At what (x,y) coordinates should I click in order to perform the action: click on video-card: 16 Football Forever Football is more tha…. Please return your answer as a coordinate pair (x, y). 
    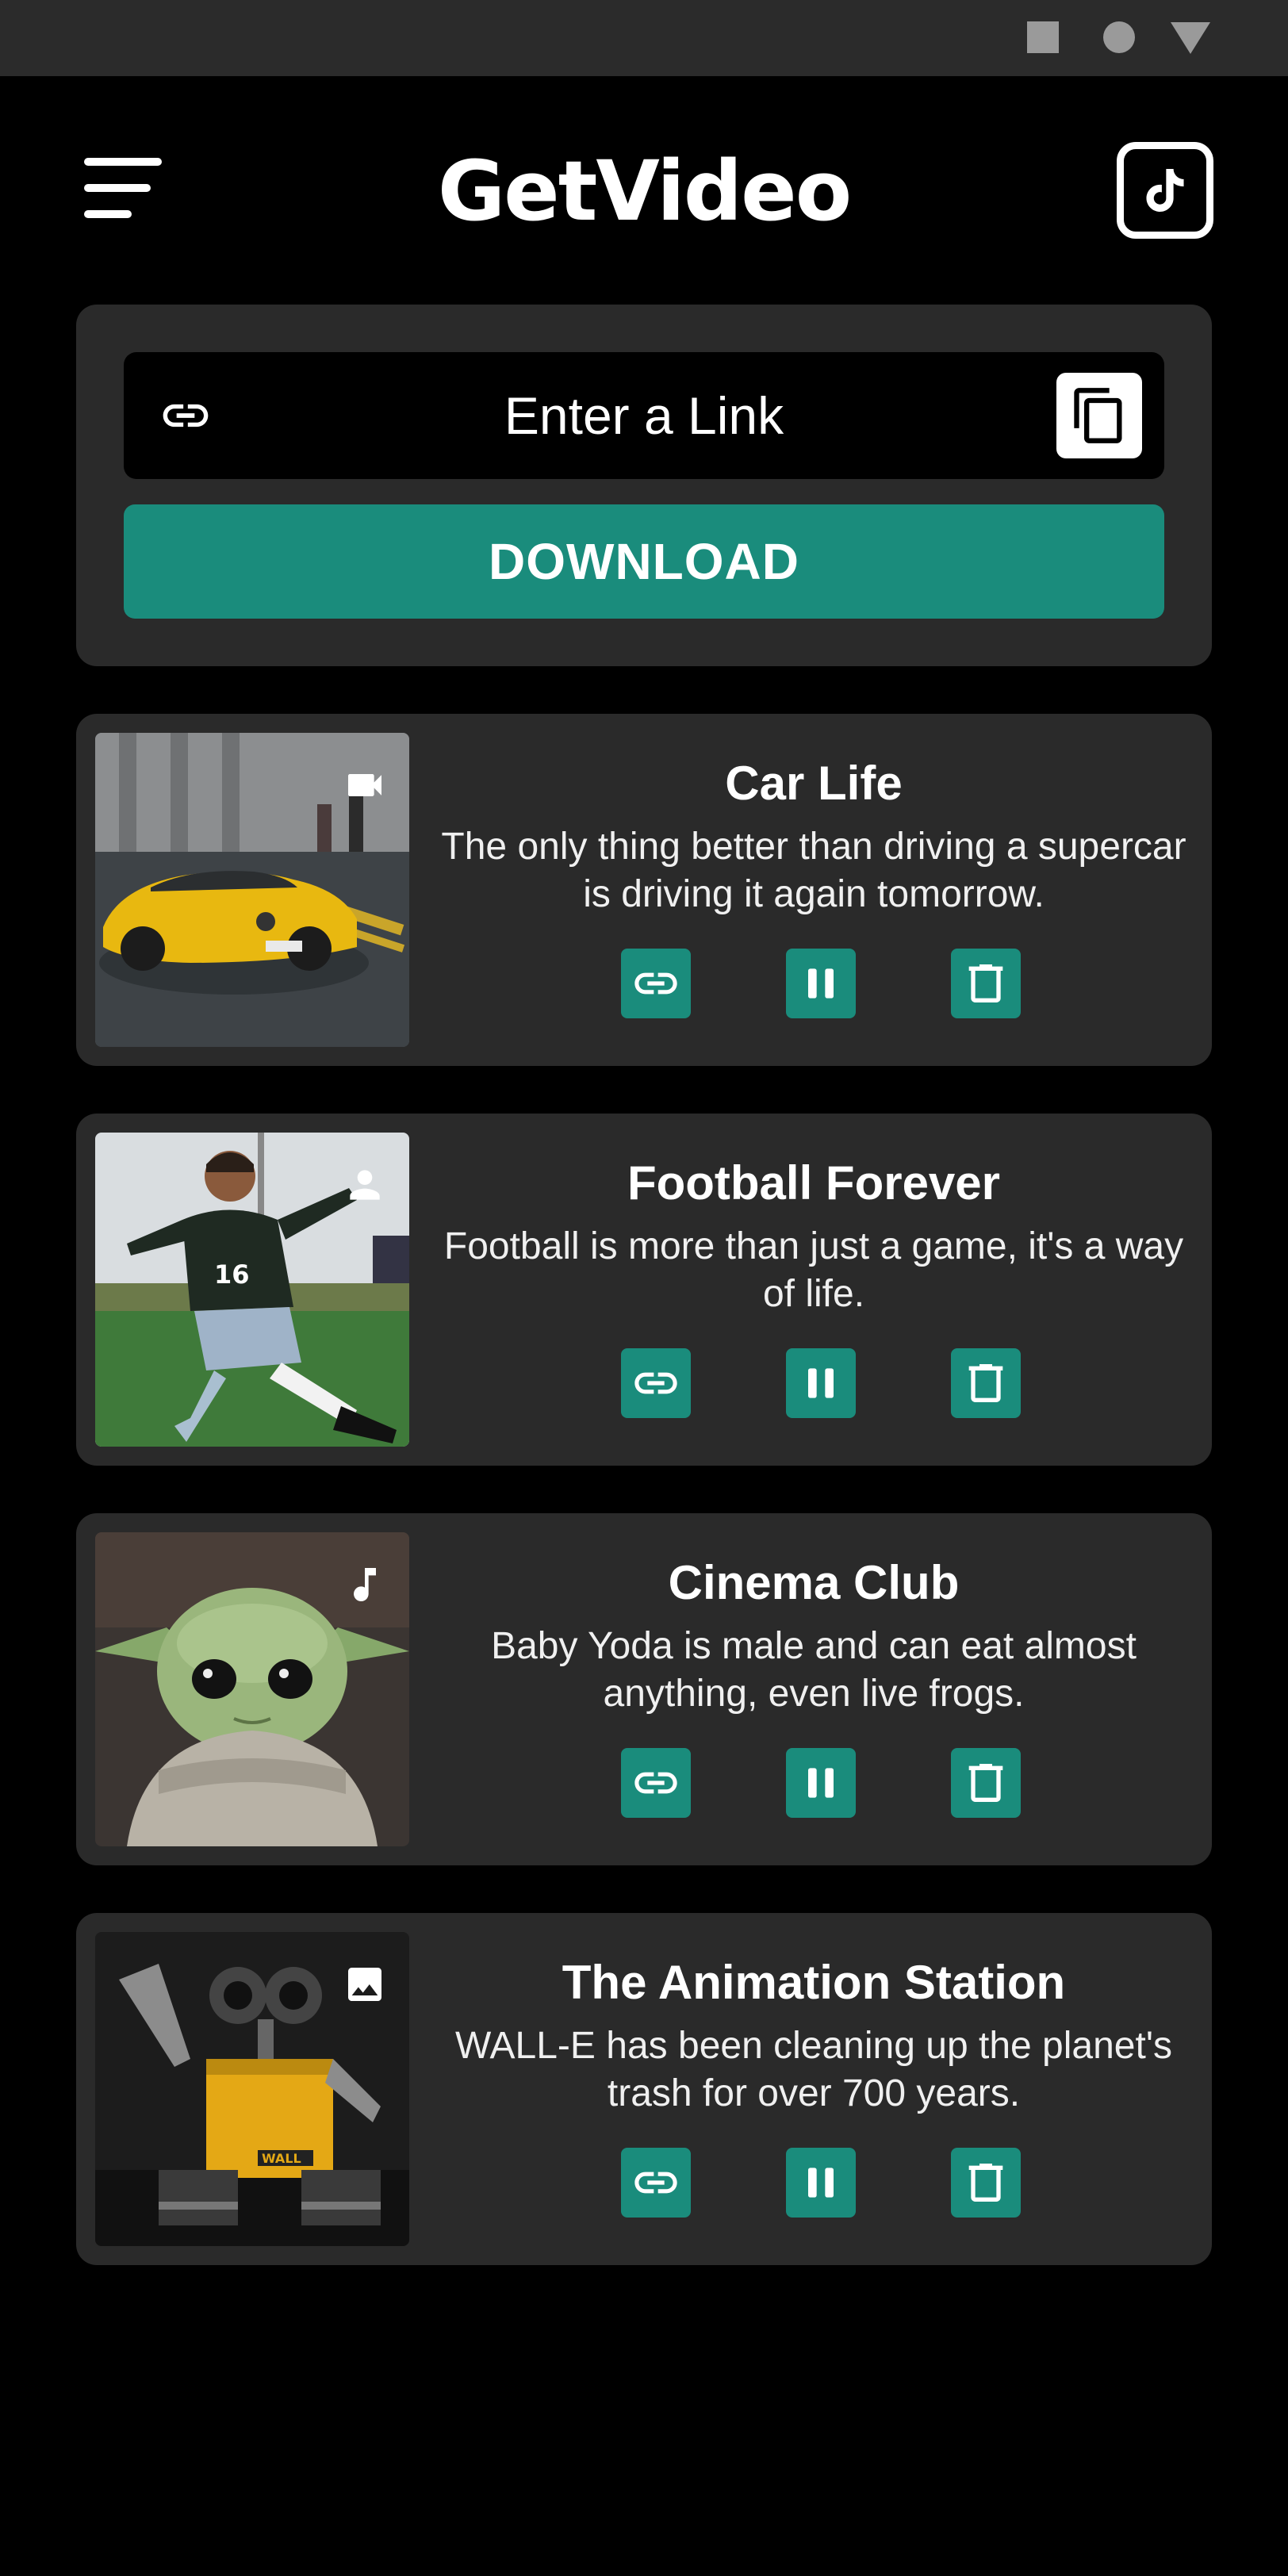
    Looking at the image, I should click on (644, 1290).